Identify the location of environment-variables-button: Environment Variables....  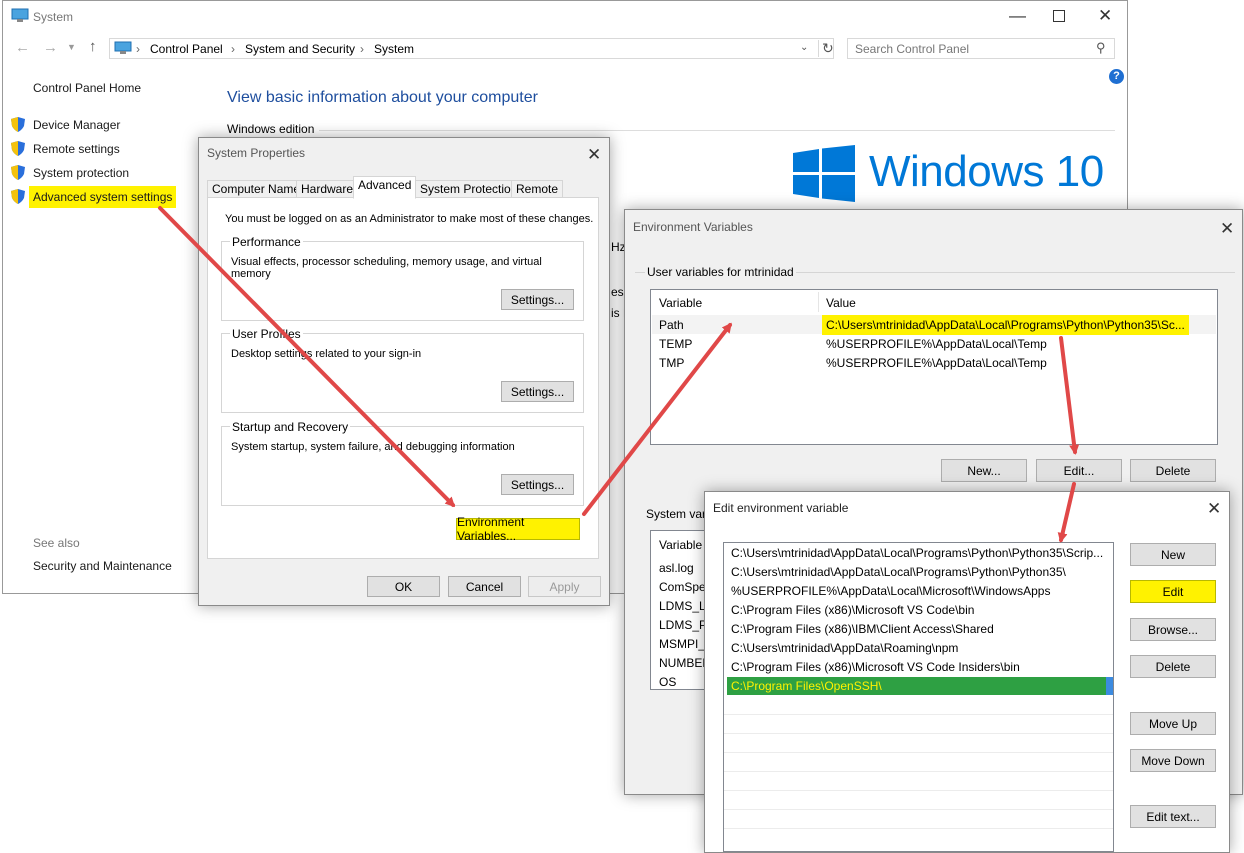
(518, 529).